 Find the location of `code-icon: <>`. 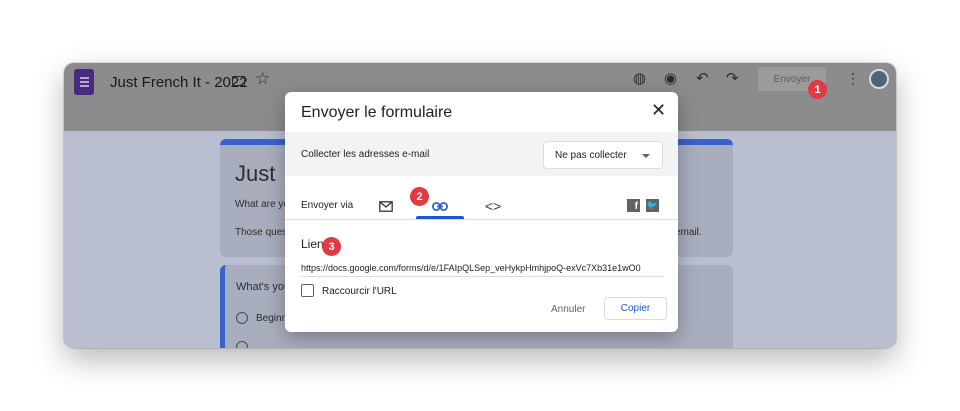

code-icon: <> is located at coordinates (493, 206).